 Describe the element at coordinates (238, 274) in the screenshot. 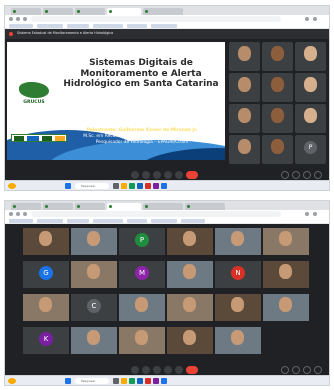

I see `gallery-tile: N` at that location.